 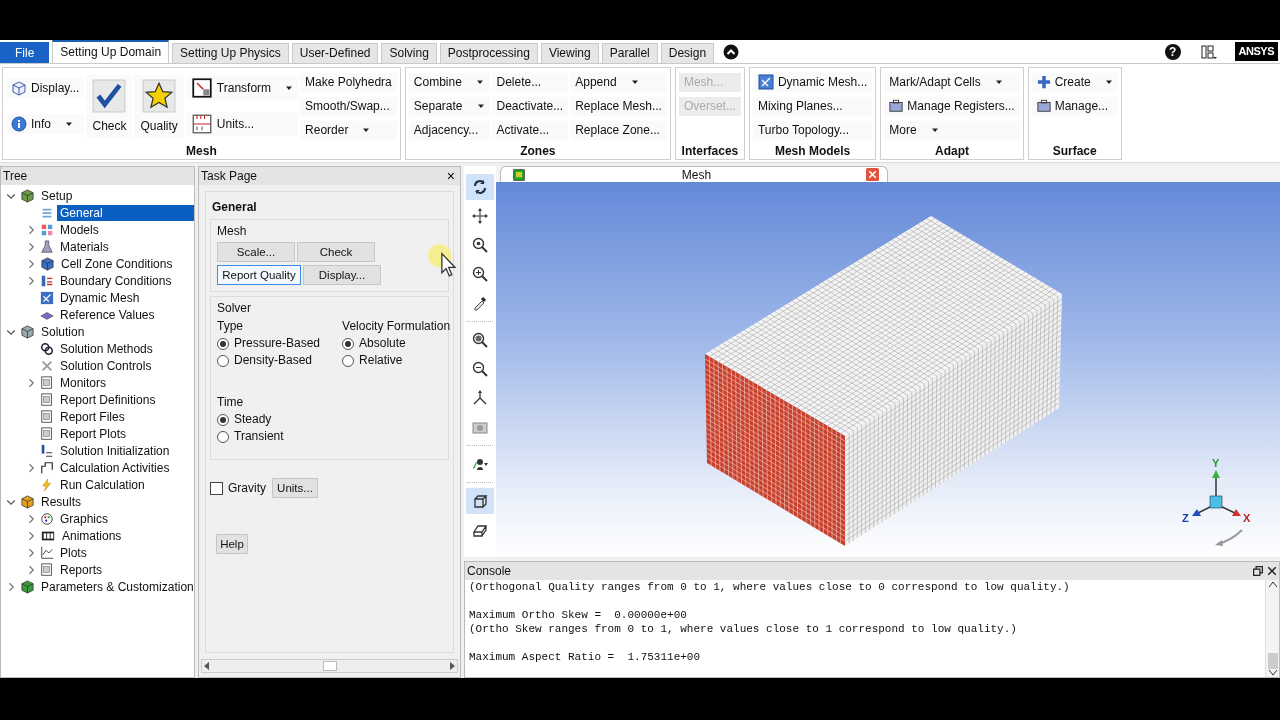 What do you see at coordinates (277, 343) in the screenshot?
I see `radio-label: Pressure-Based` at bounding box center [277, 343].